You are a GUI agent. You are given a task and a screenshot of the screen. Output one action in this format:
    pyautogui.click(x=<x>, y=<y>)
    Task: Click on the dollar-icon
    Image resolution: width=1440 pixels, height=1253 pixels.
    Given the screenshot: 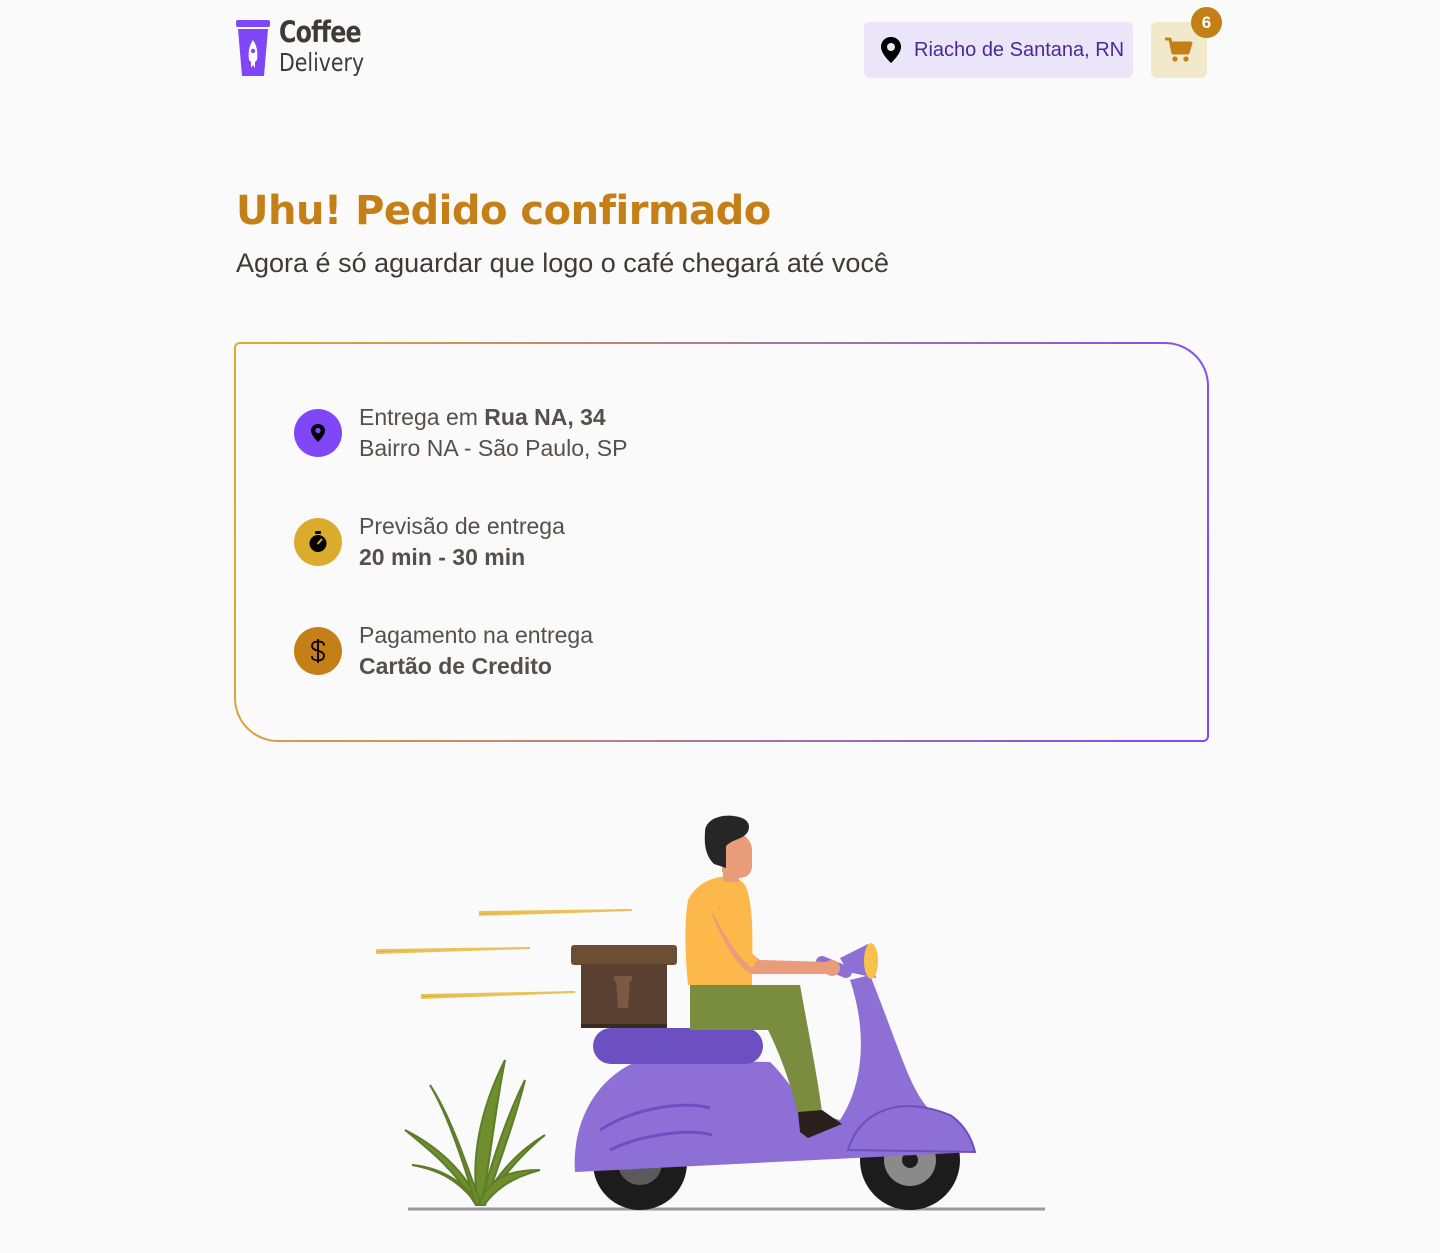 What is the action you would take?
    pyautogui.click(x=318, y=651)
    